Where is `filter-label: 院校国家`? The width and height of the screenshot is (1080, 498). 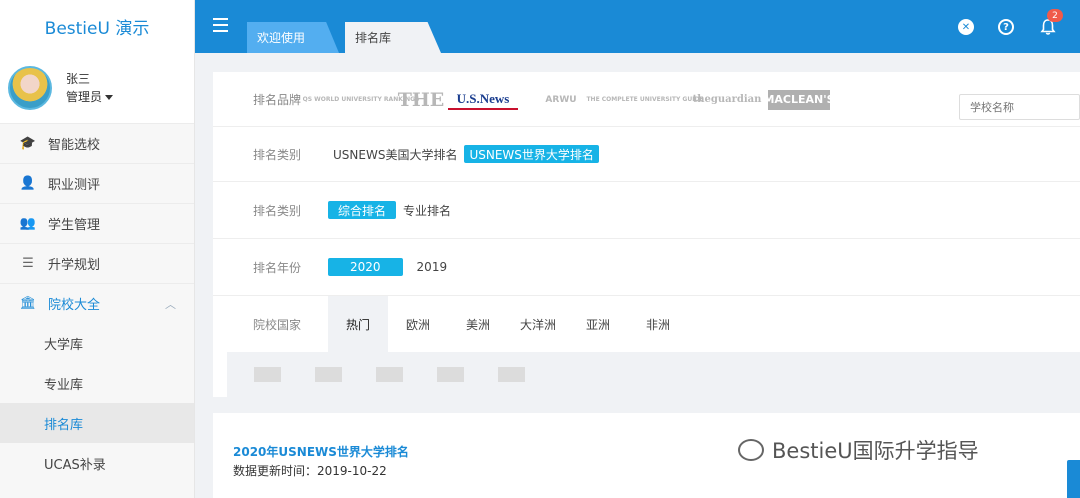 filter-label: 院校国家 is located at coordinates (277, 324).